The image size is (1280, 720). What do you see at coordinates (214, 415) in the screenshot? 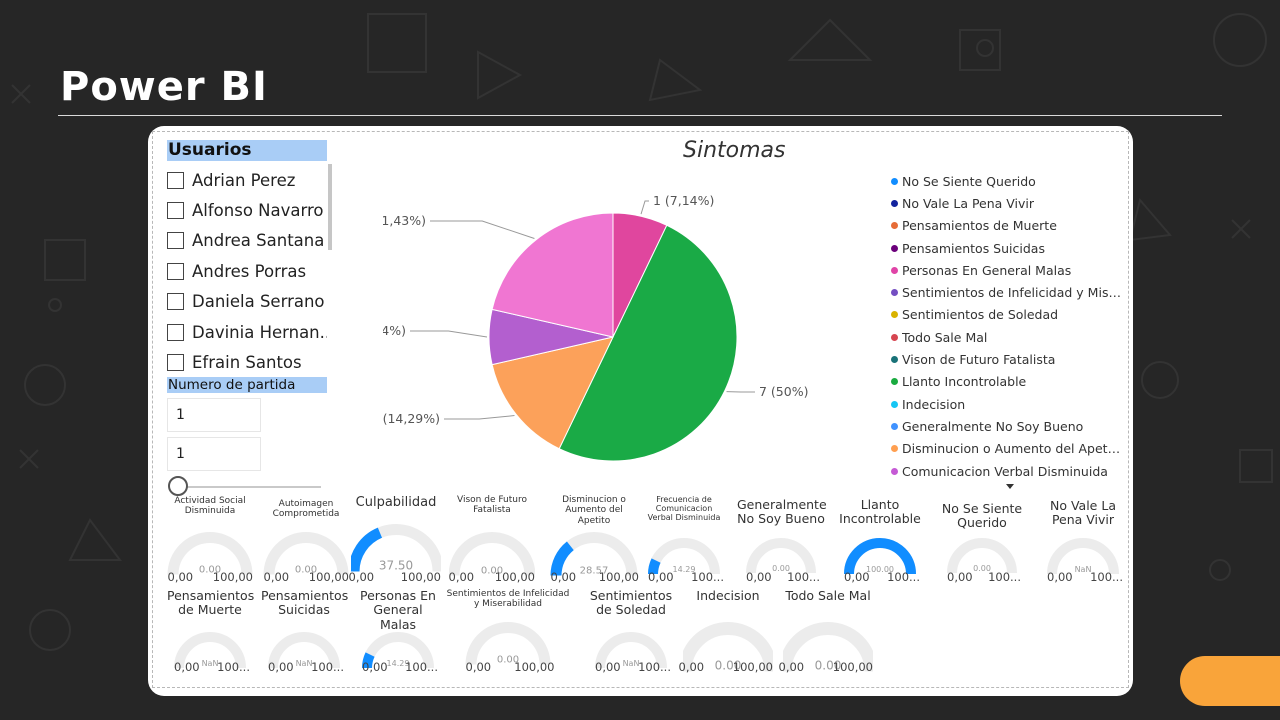
I see `partida-min-input: 1` at bounding box center [214, 415].